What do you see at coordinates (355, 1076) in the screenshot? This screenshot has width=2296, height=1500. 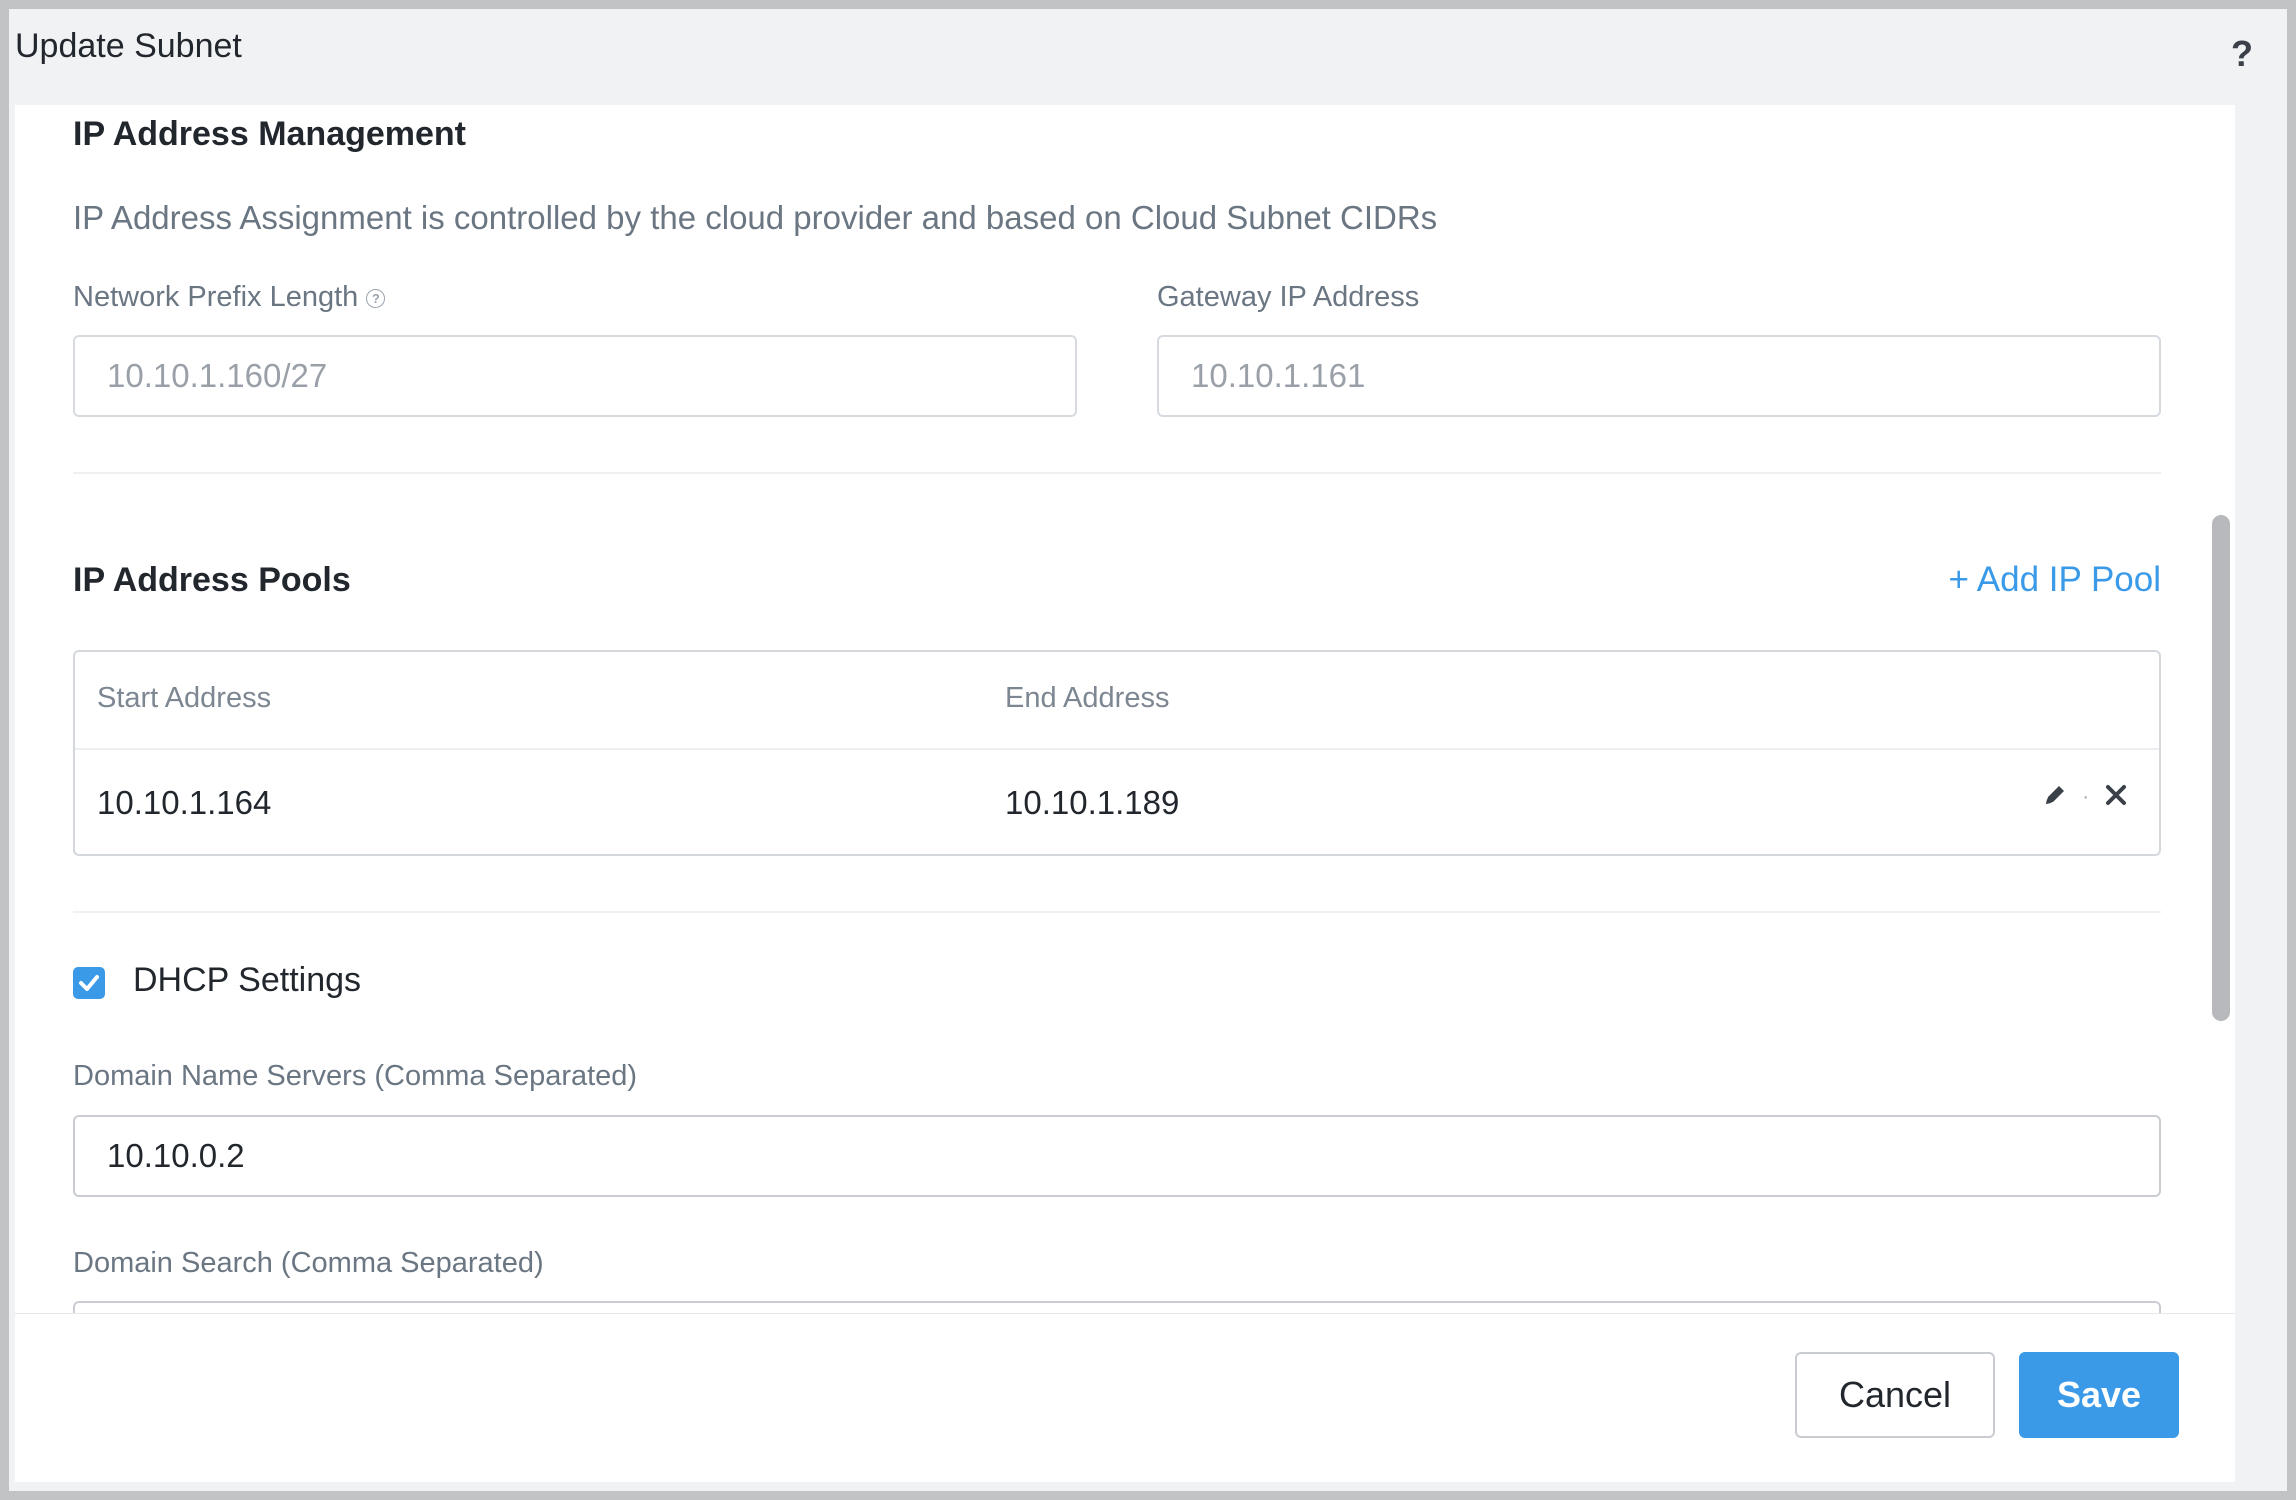 I see `dns-servers-label: Domain Name Servers (Comma Separated)` at bounding box center [355, 1076].